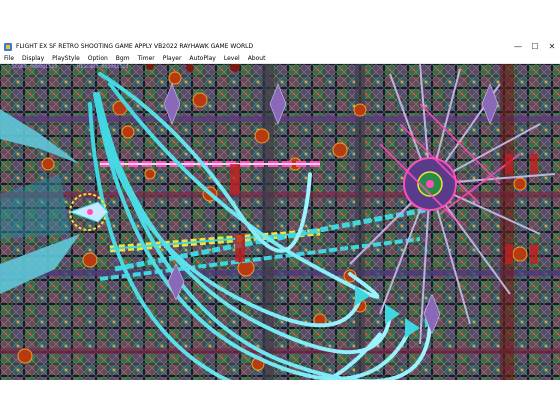  I want to click on terrain-pillar, so click(268, 222).